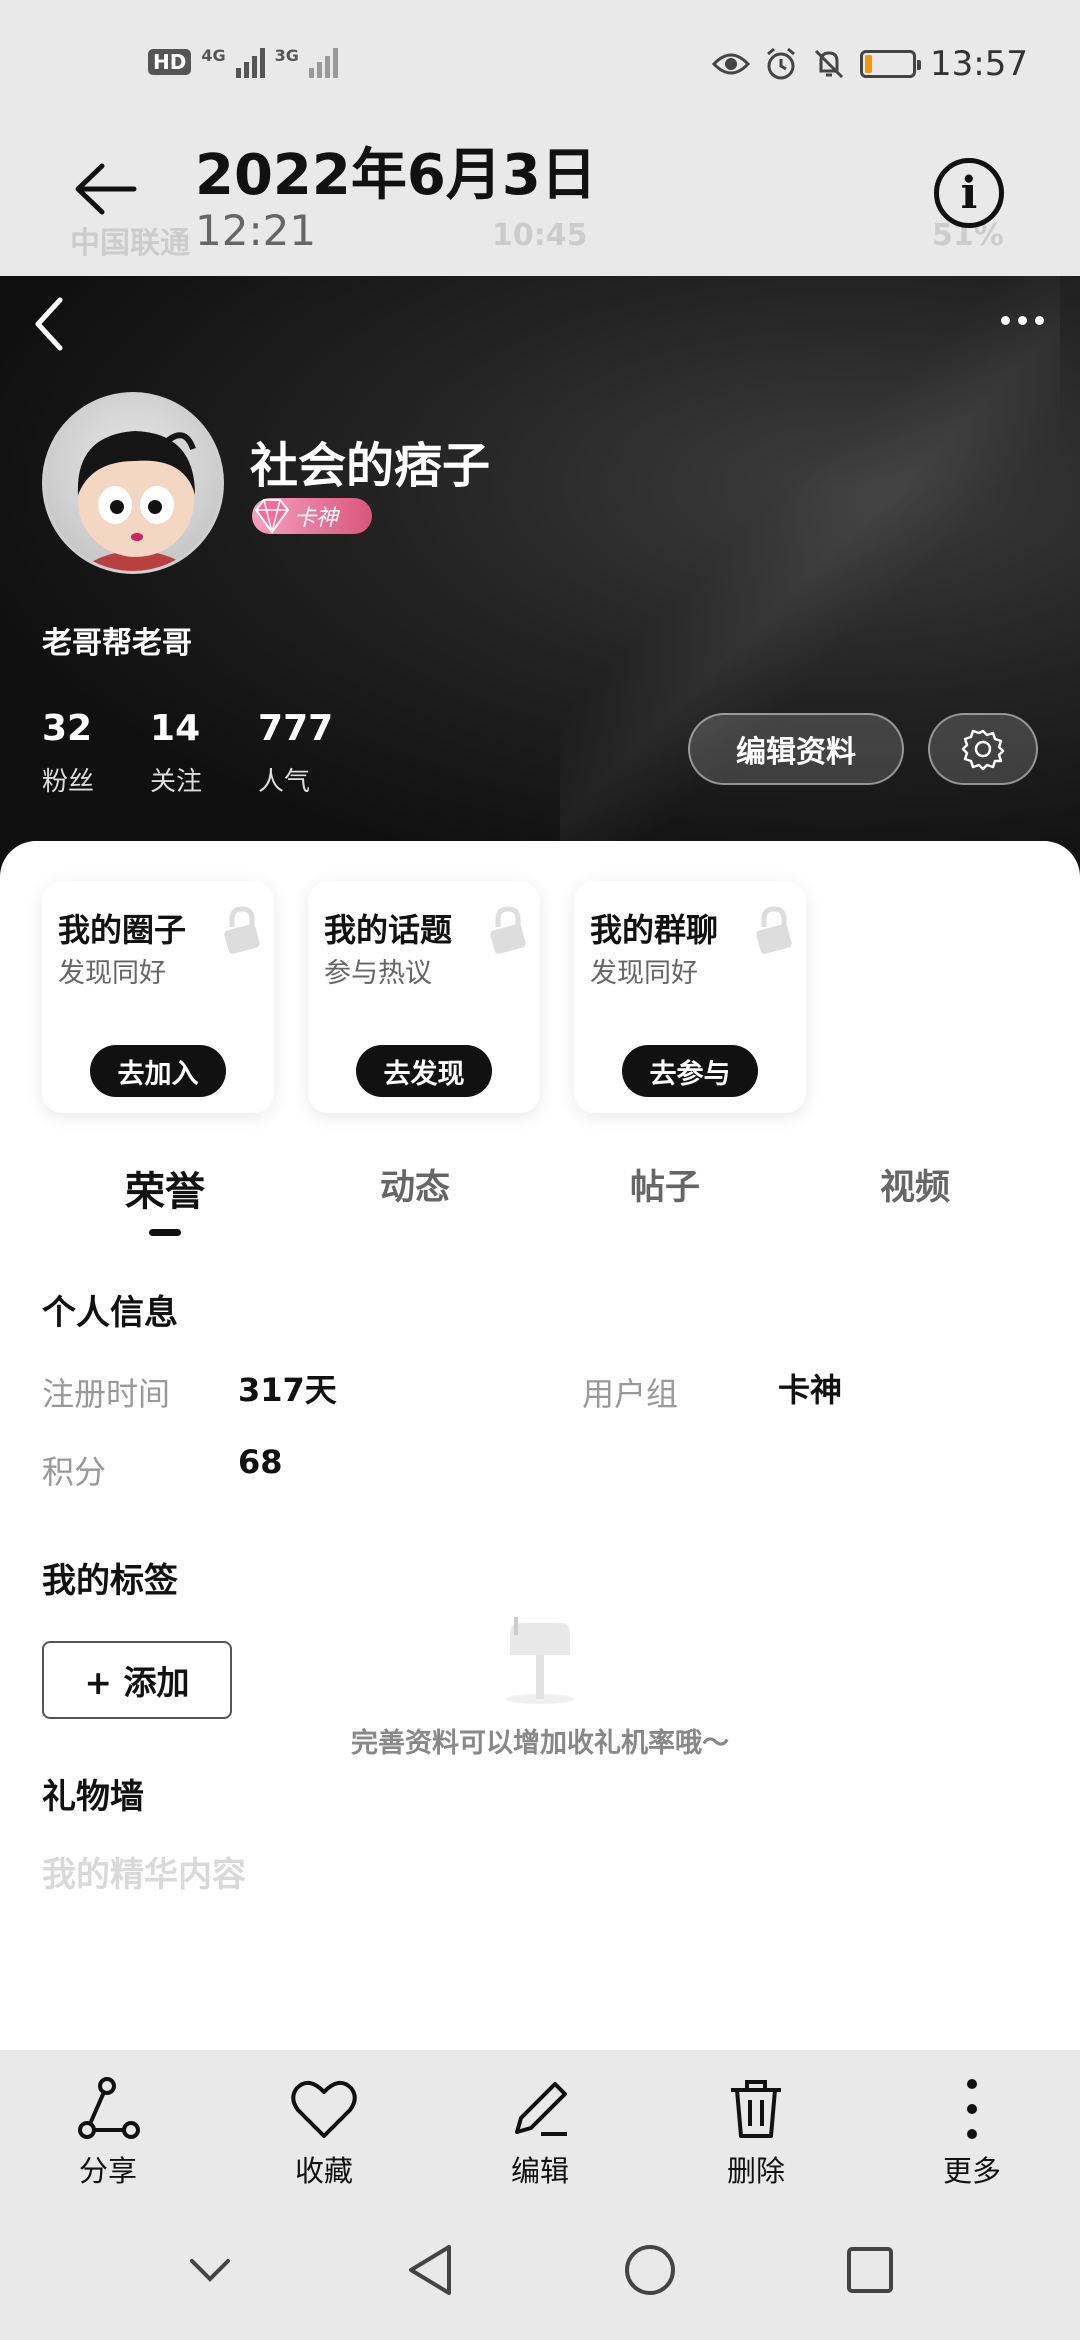 This screenshot has height=2340, width=1080. What do you see at coordinates (144, 1875) in the screenshot?
I see `ghost-section-title: 我的精华内容` at bounding box center [144, 1875].